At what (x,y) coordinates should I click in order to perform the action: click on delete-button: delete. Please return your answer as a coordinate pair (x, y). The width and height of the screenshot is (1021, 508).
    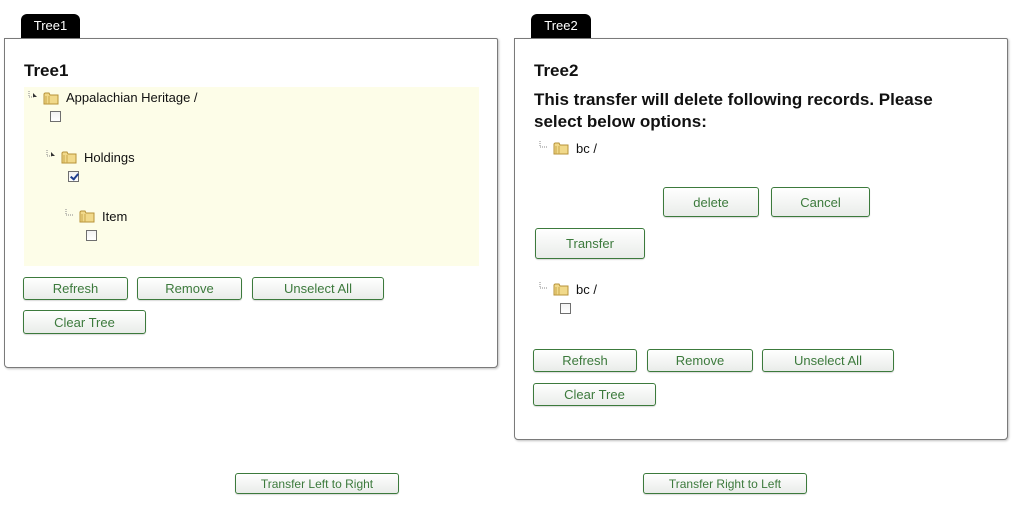
    Looking at the image, I should click on (711, 202).